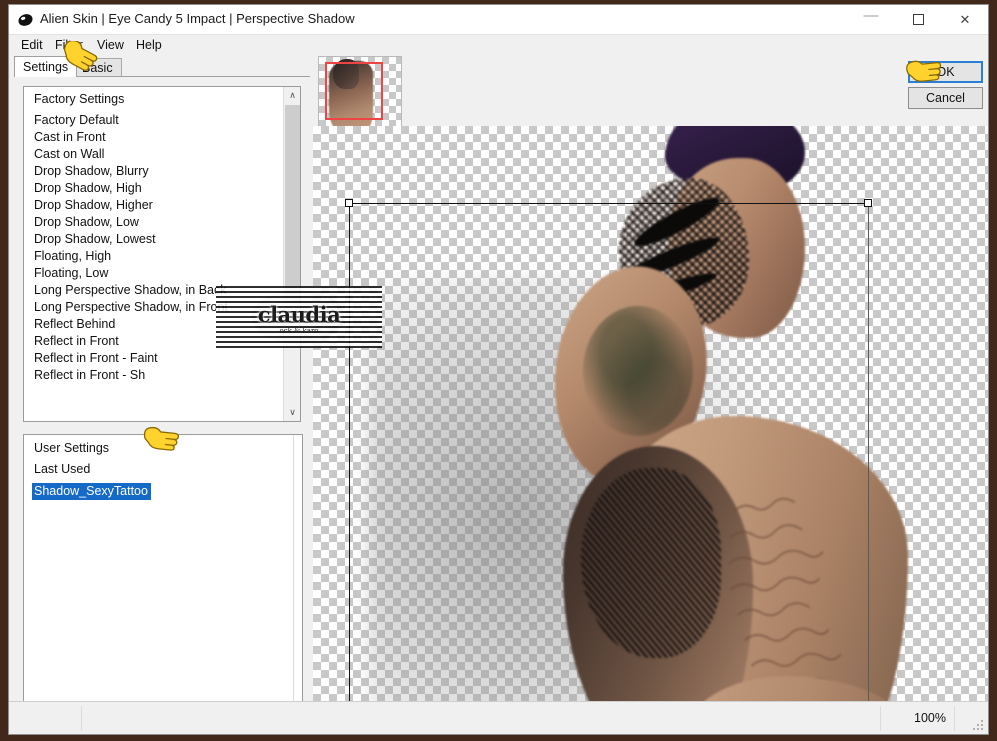  Describe the element at coordinates (157, 358) in the screenshot. I see `list-item: Reflect in Front - Faint` at that location.